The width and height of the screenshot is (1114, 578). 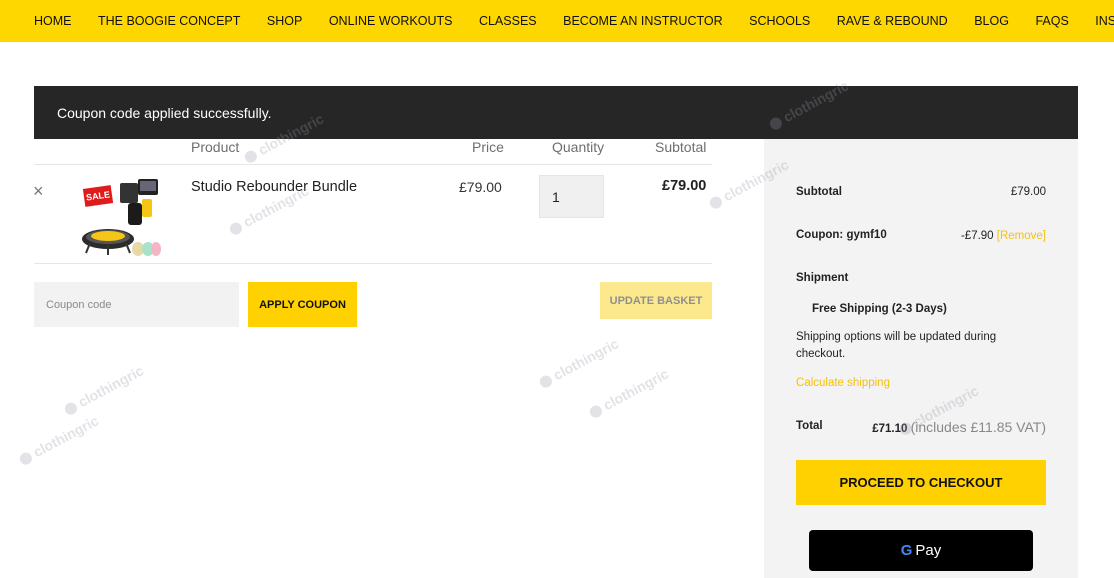 What do you see at coordinates (977, 236) in the screenshot?
I see `coupon-value: -£7.90` at bounding box center [977, 236].